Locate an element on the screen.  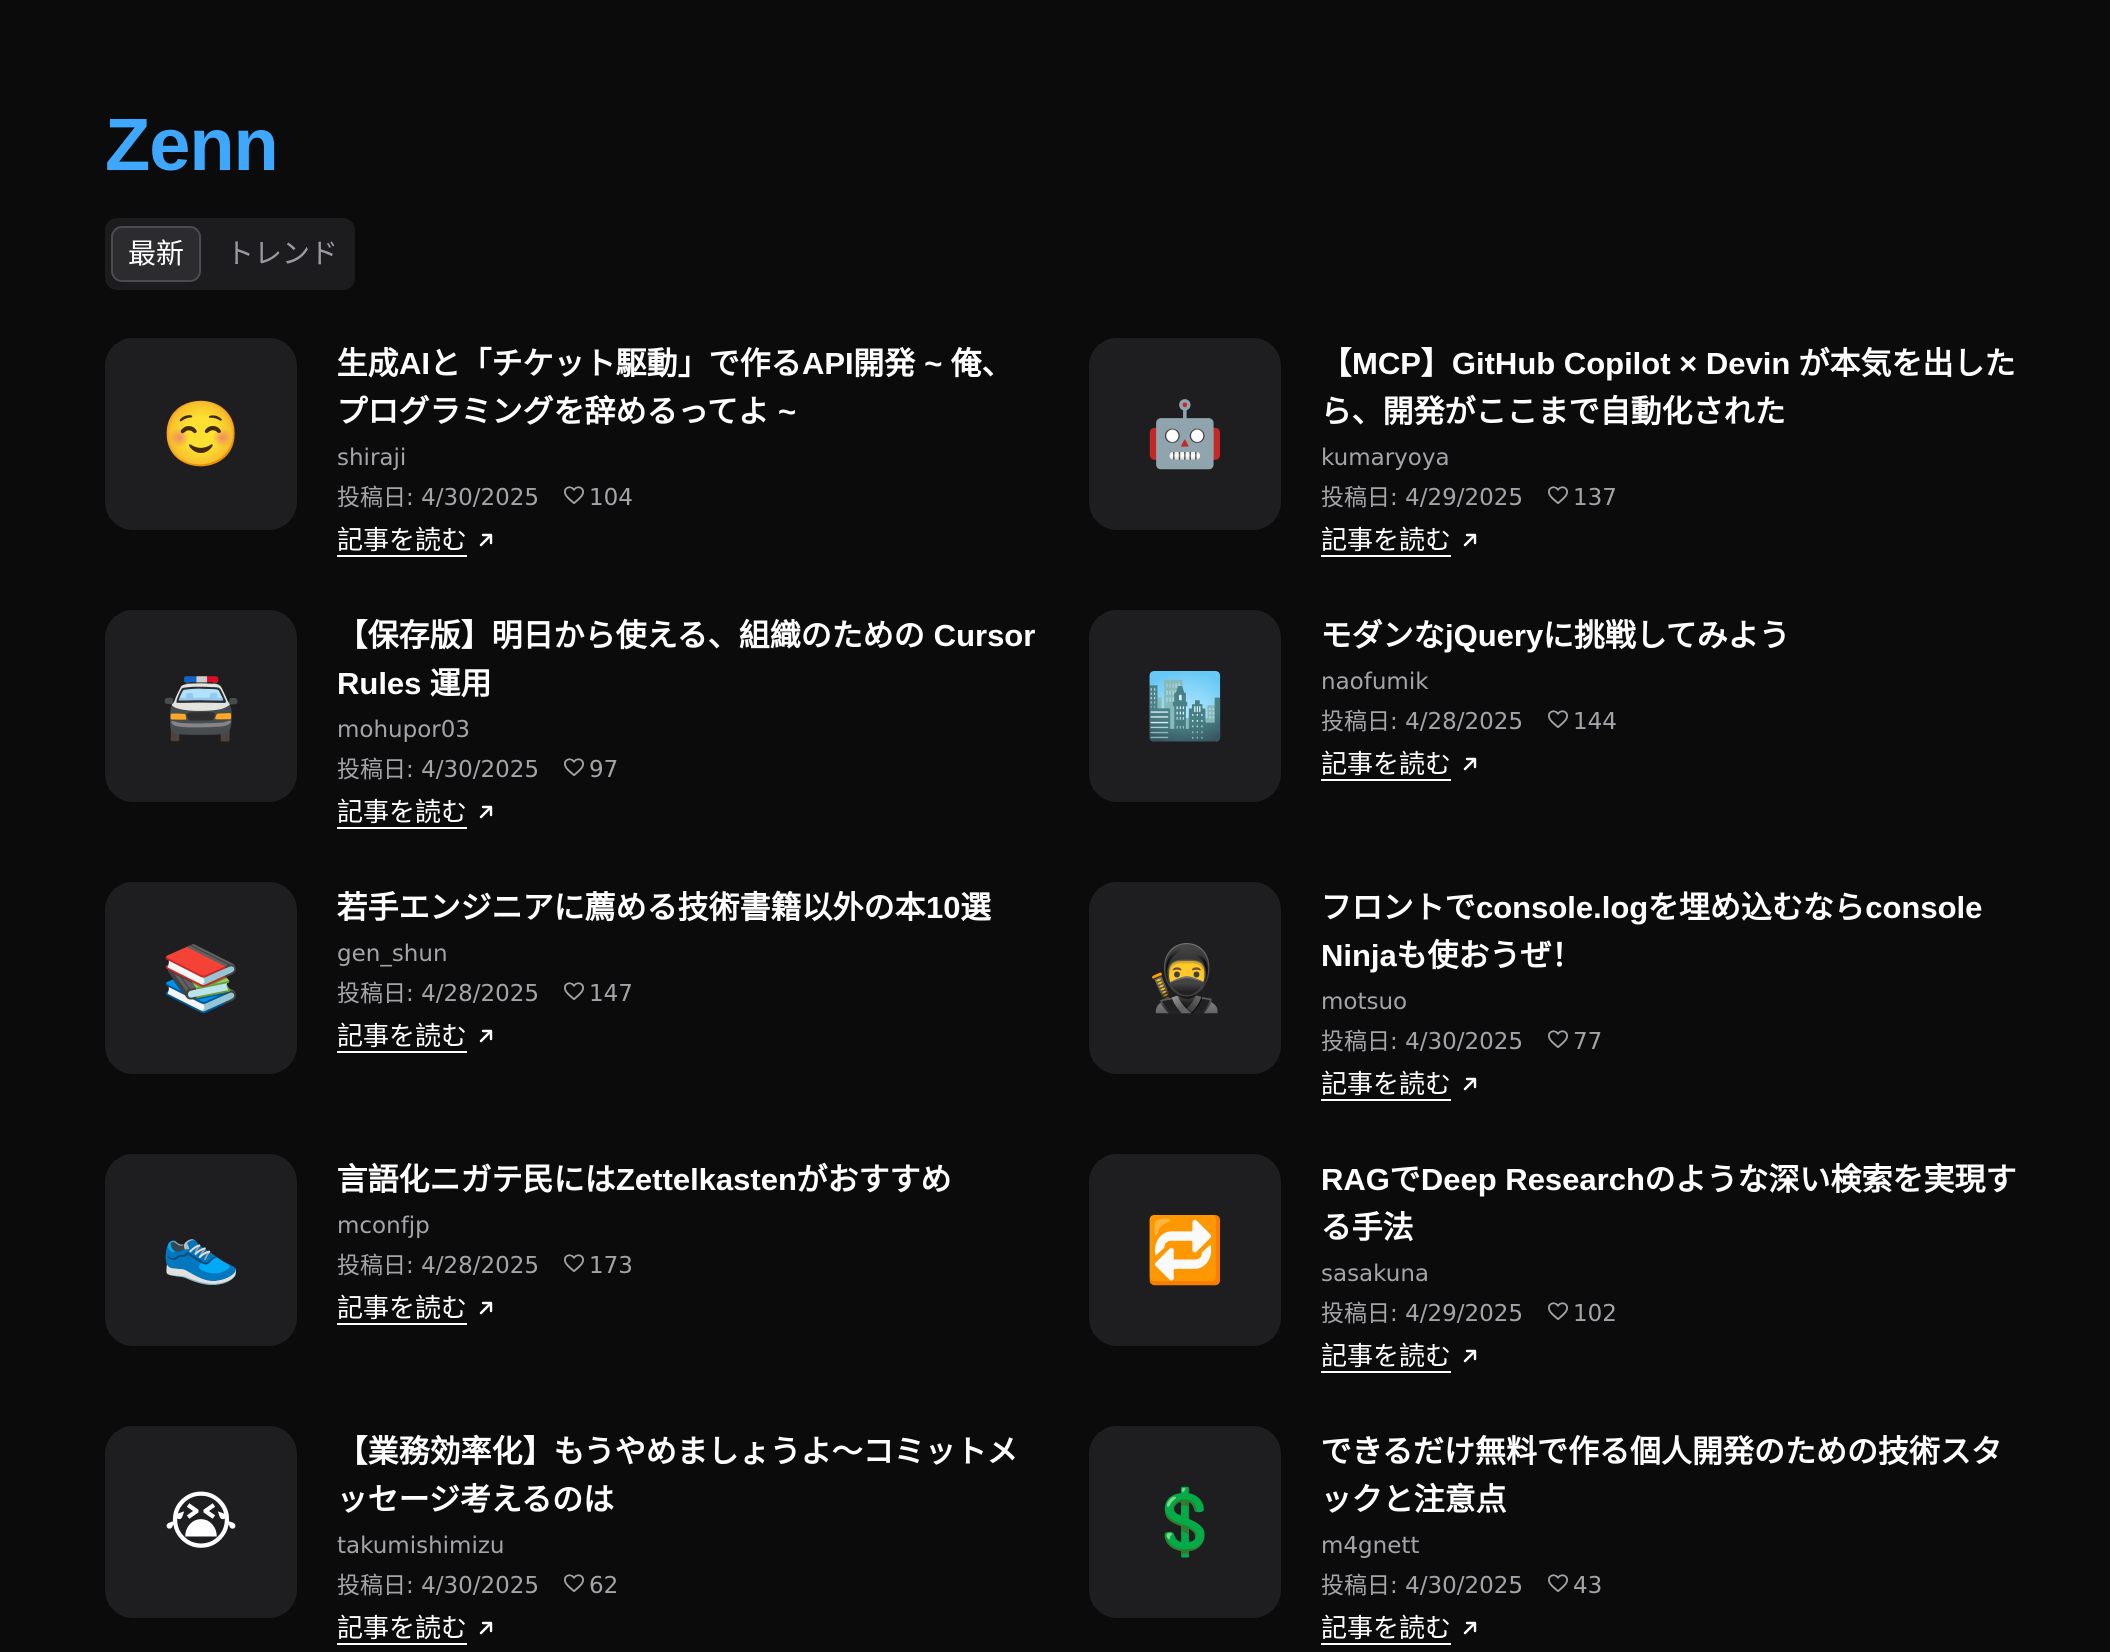
article-author: mconfjp is located at coordinates (383, 1226).